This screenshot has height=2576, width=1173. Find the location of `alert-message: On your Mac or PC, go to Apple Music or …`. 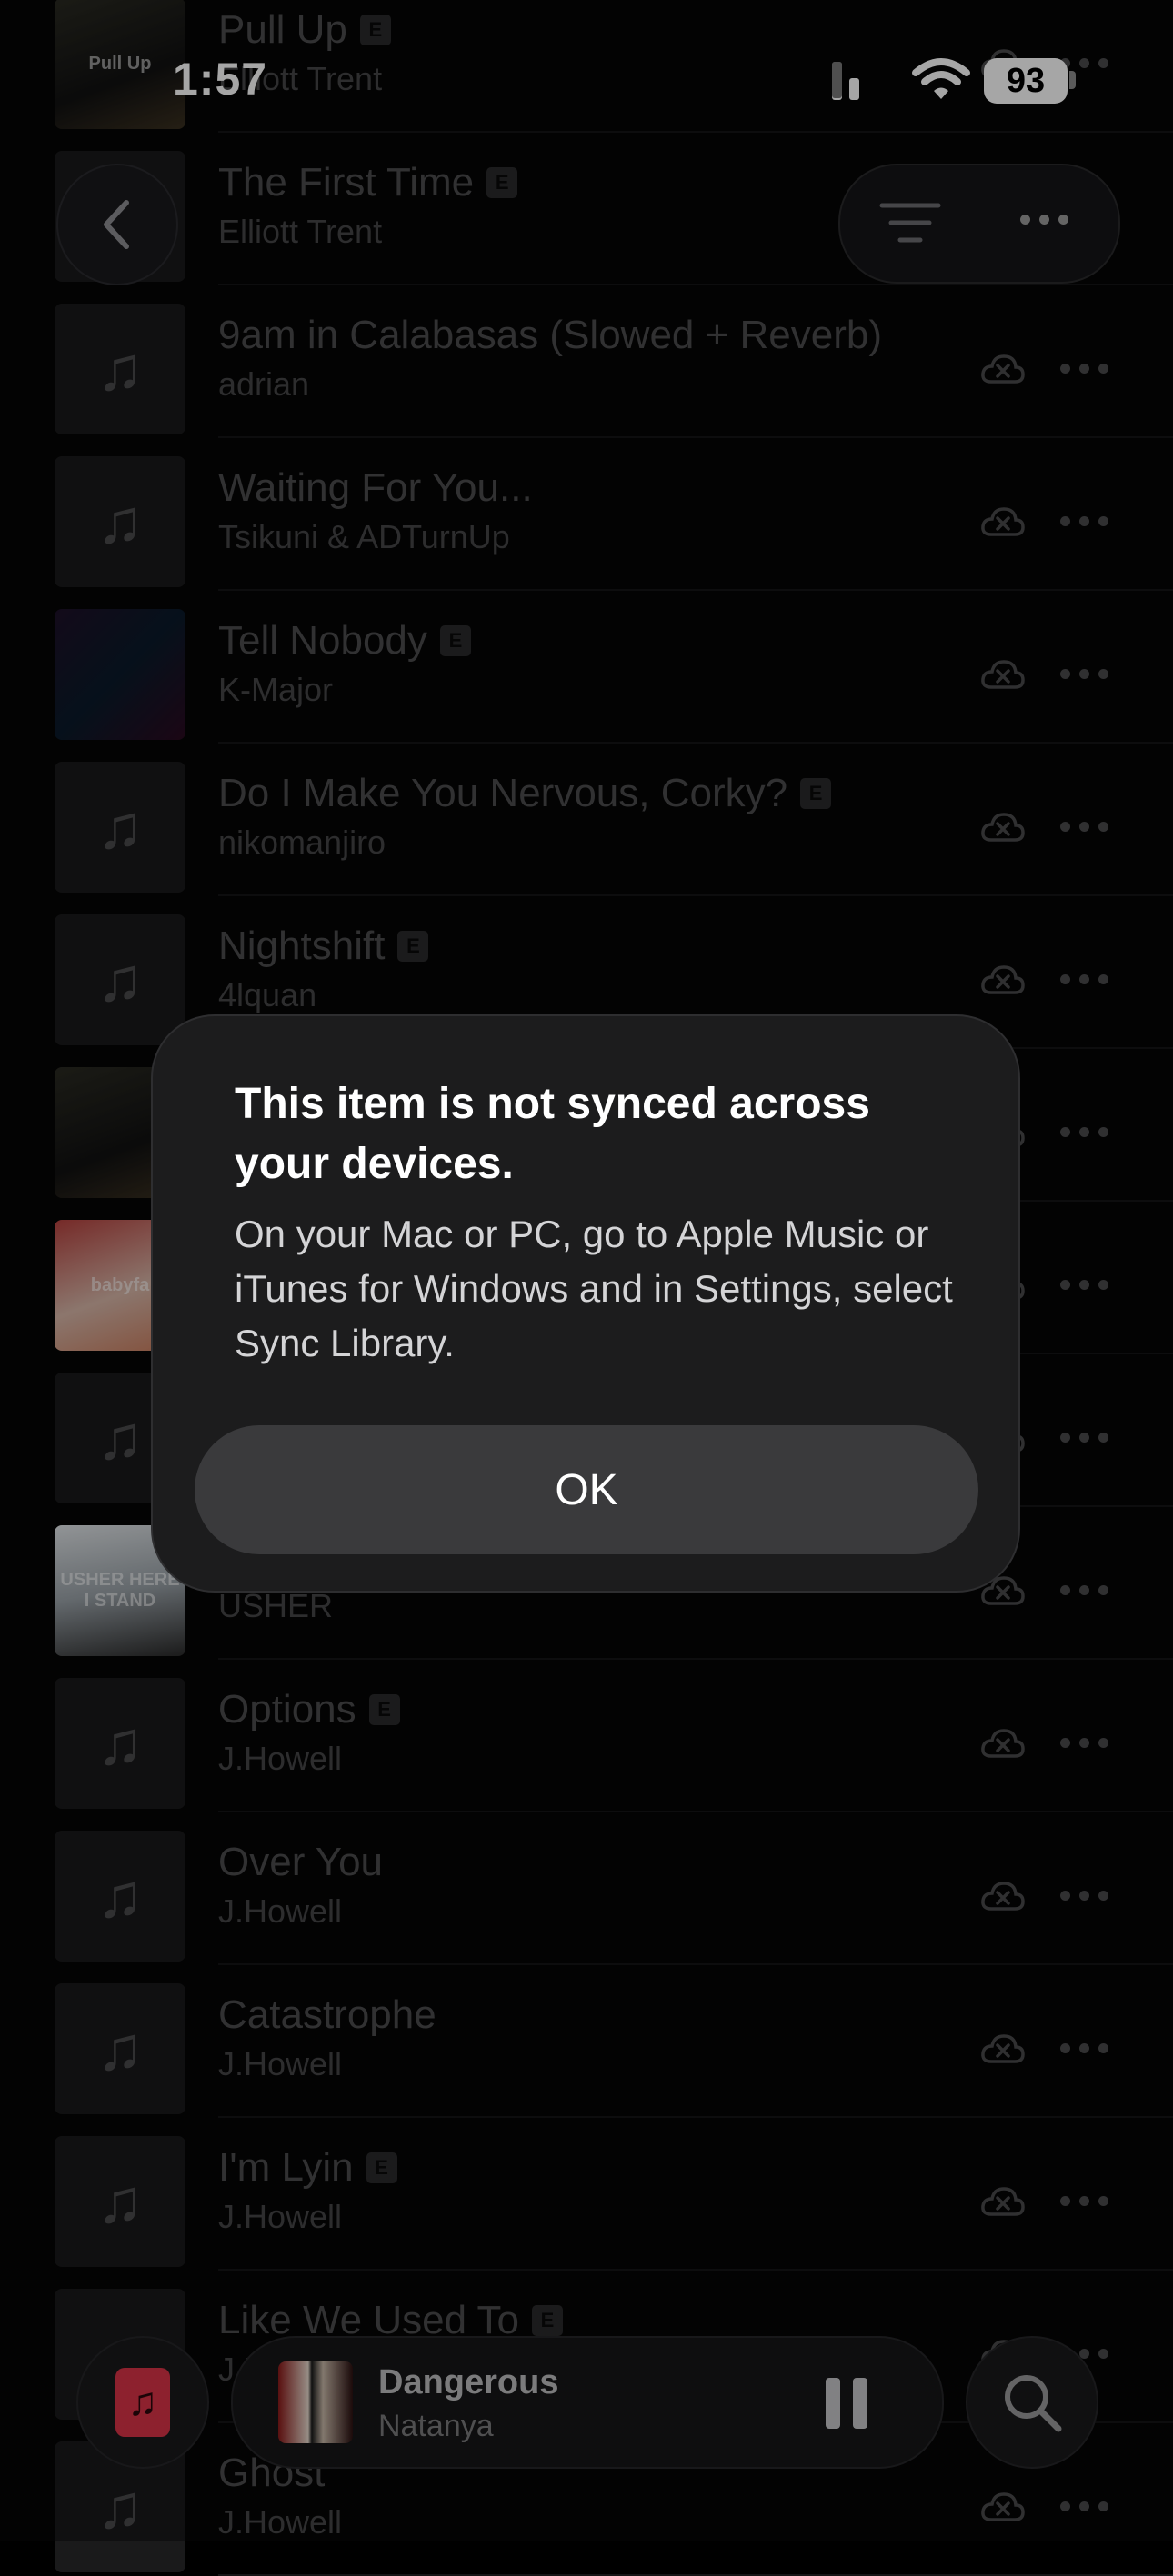

alert-message: On your Mac or PC, go to Apple Music or … is located at coordinates (594, 1288).